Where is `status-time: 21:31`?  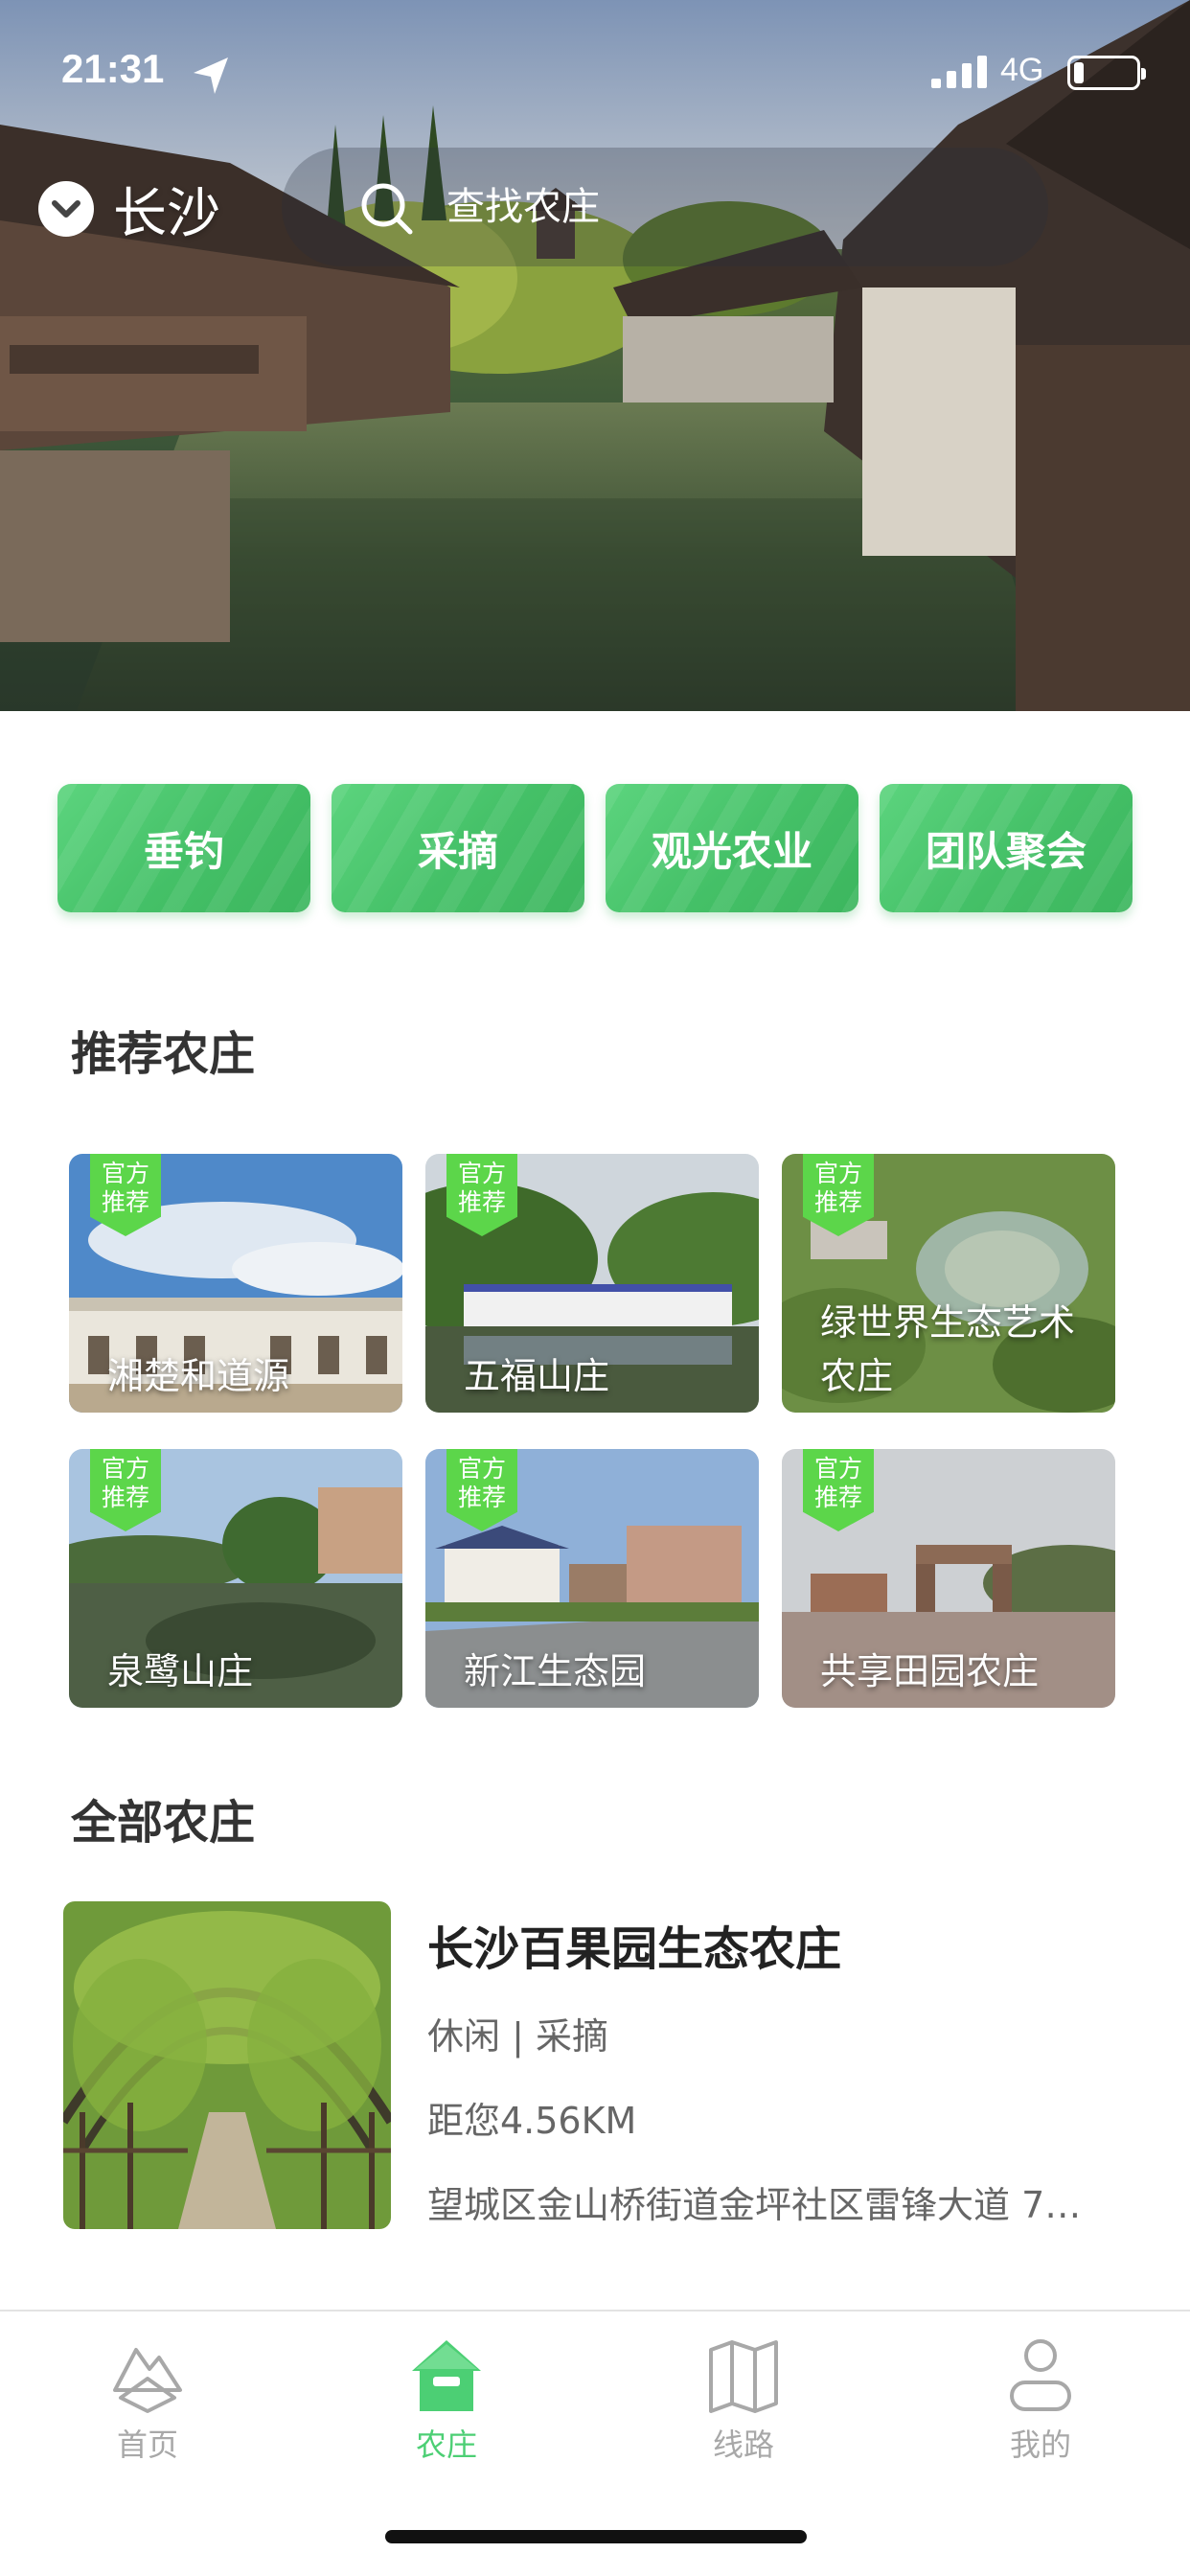 status-time: 21:31 is located at coordinates (113, 68).